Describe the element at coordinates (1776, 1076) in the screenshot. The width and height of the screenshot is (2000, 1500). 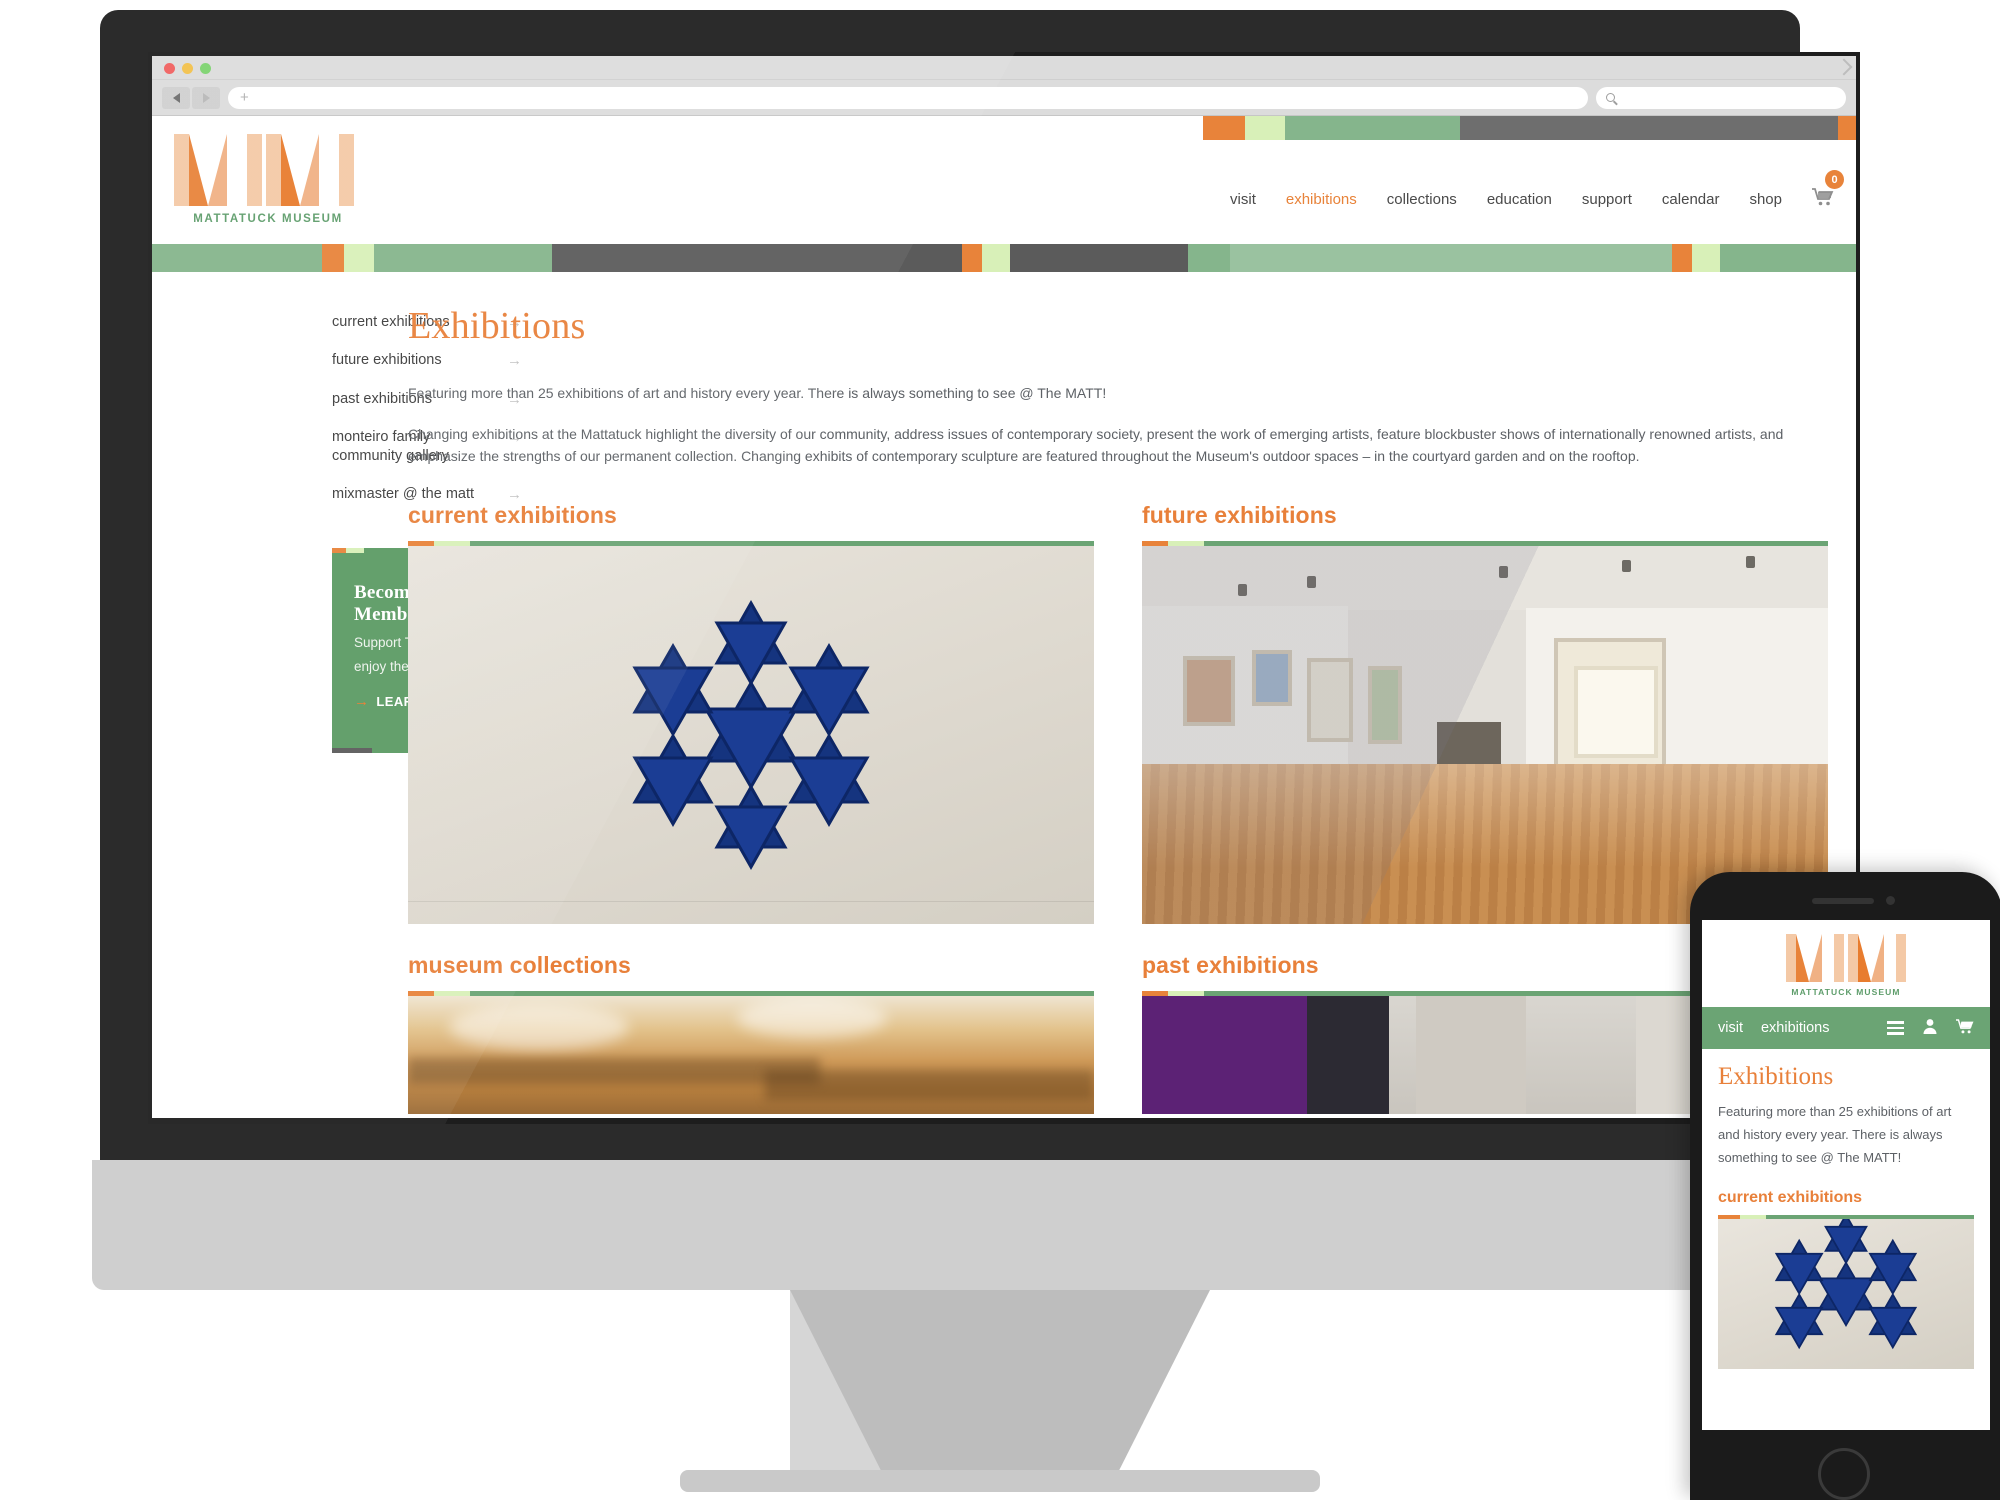
I see `mobile-page-title: Exhibitions` at that location.